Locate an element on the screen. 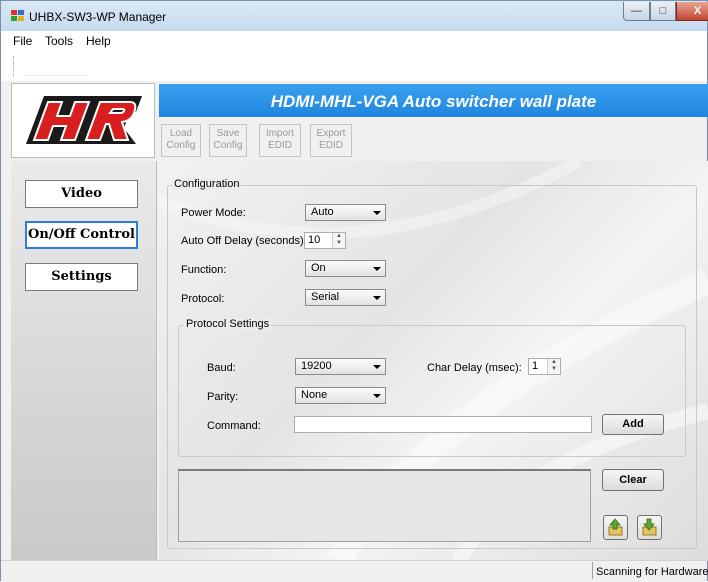  menu-bar: File Tools Help is located at coordinates (354, 41).